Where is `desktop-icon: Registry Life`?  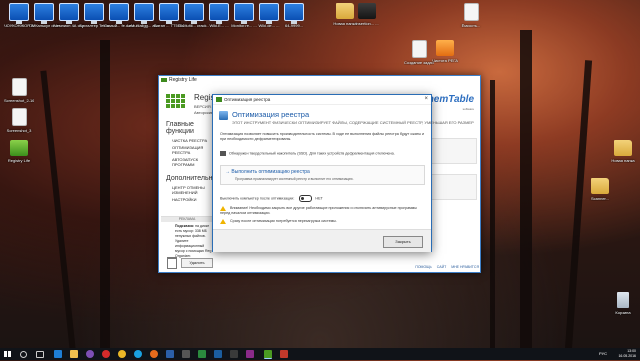
desktop-icon: Registry Life is located at coordinates (19, 151).